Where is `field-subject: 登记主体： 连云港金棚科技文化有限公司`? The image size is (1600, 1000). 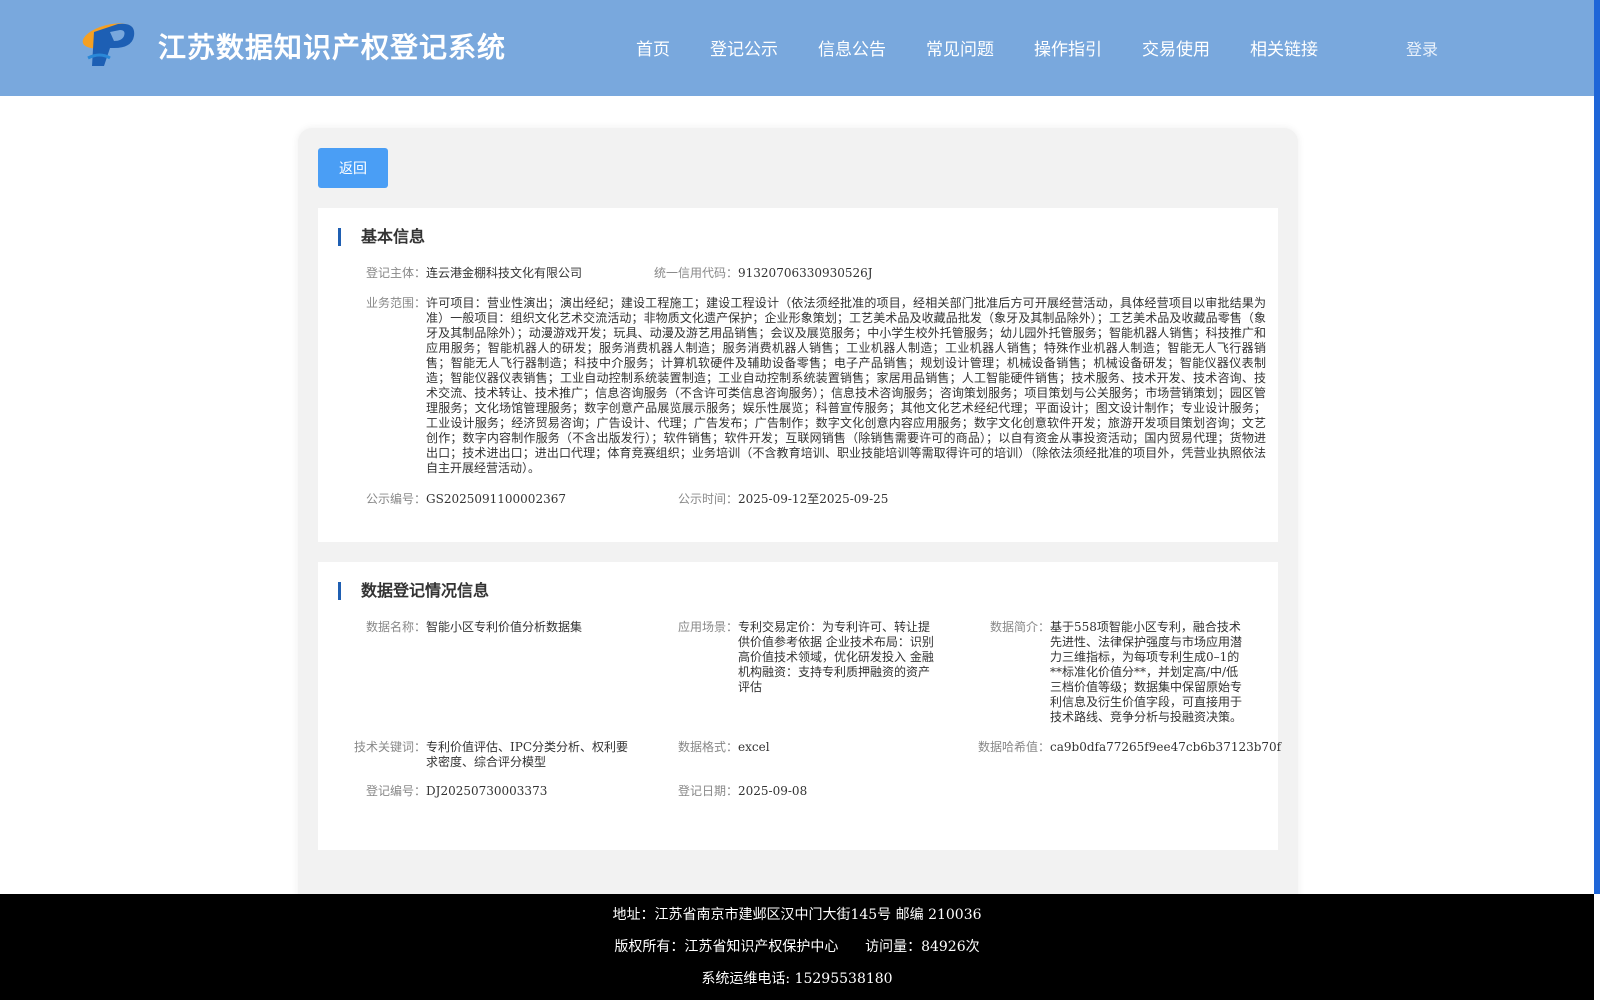
field-subject: 登记主体： 连云港金棚科技文化有限公司 is located at coordinates (506, 273).